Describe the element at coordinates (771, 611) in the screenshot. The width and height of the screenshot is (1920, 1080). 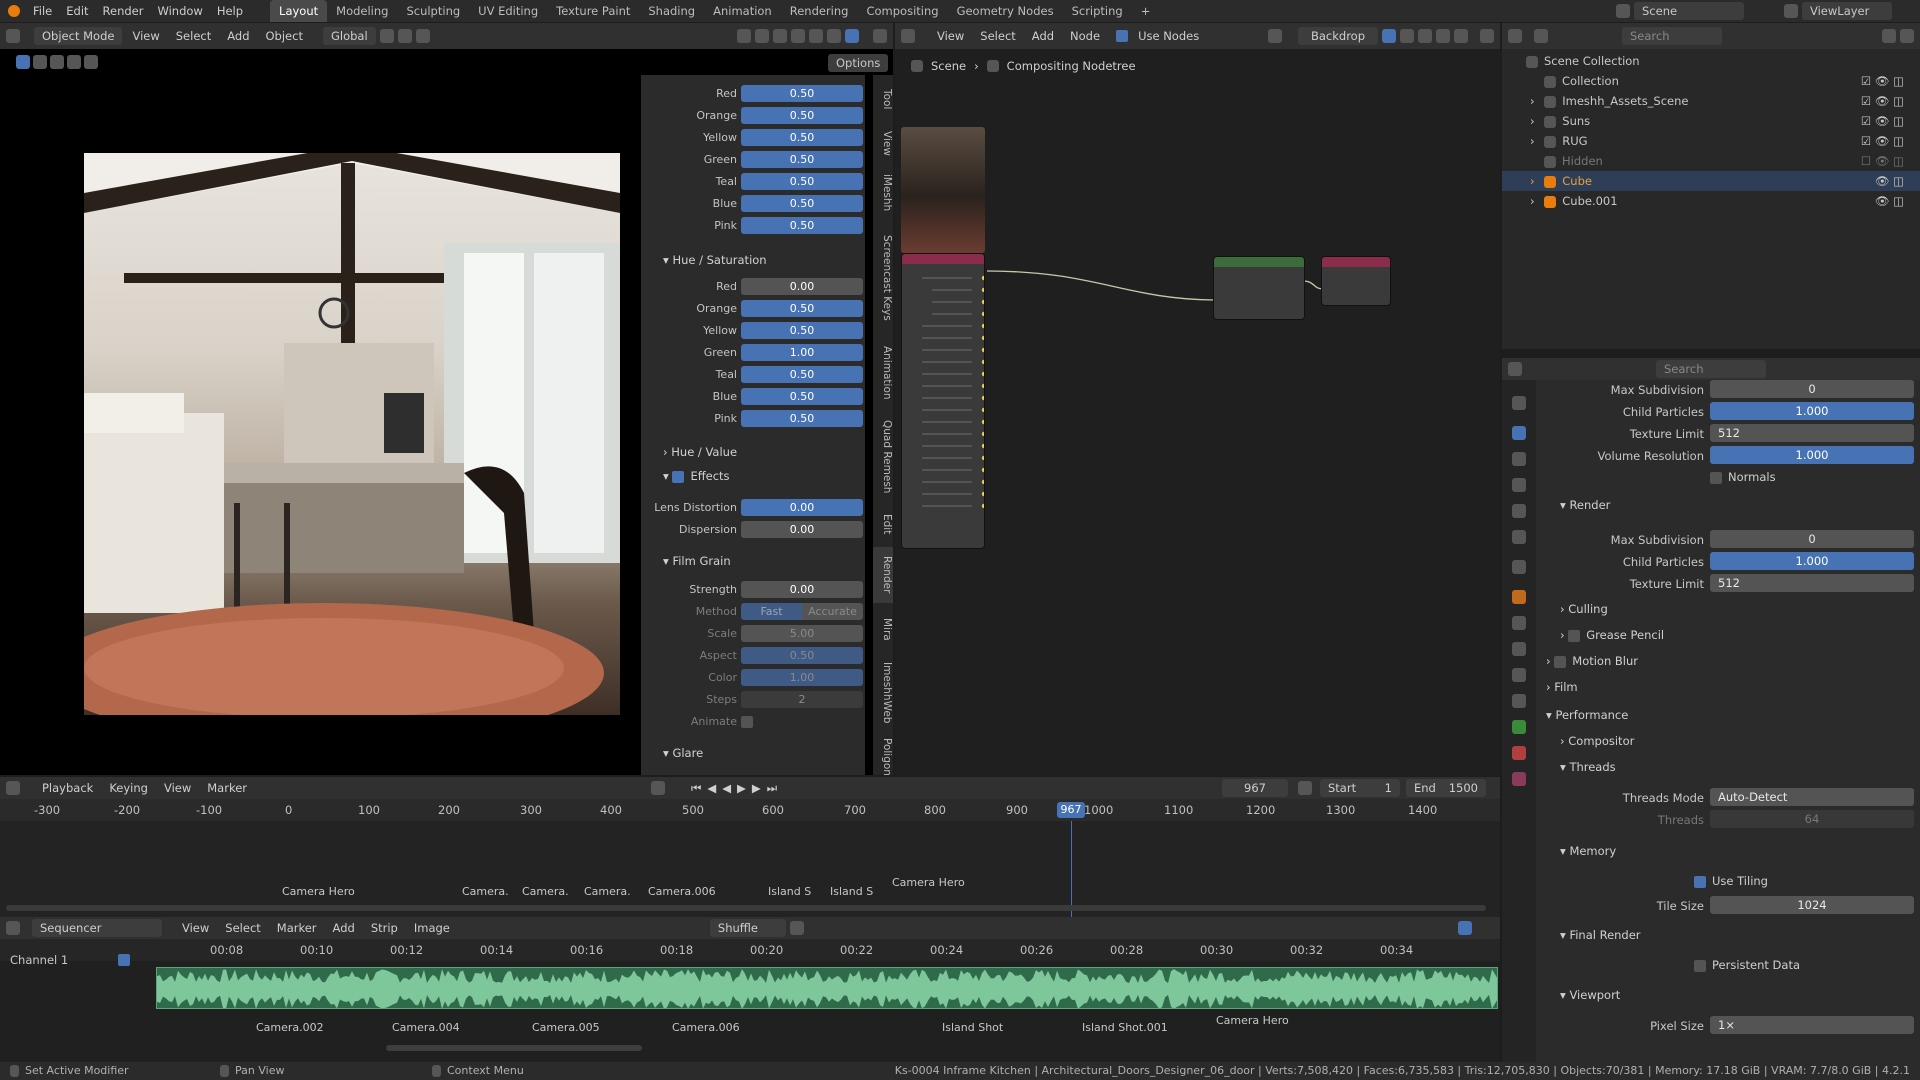
I see `method-fast-button: Fast` at that location.